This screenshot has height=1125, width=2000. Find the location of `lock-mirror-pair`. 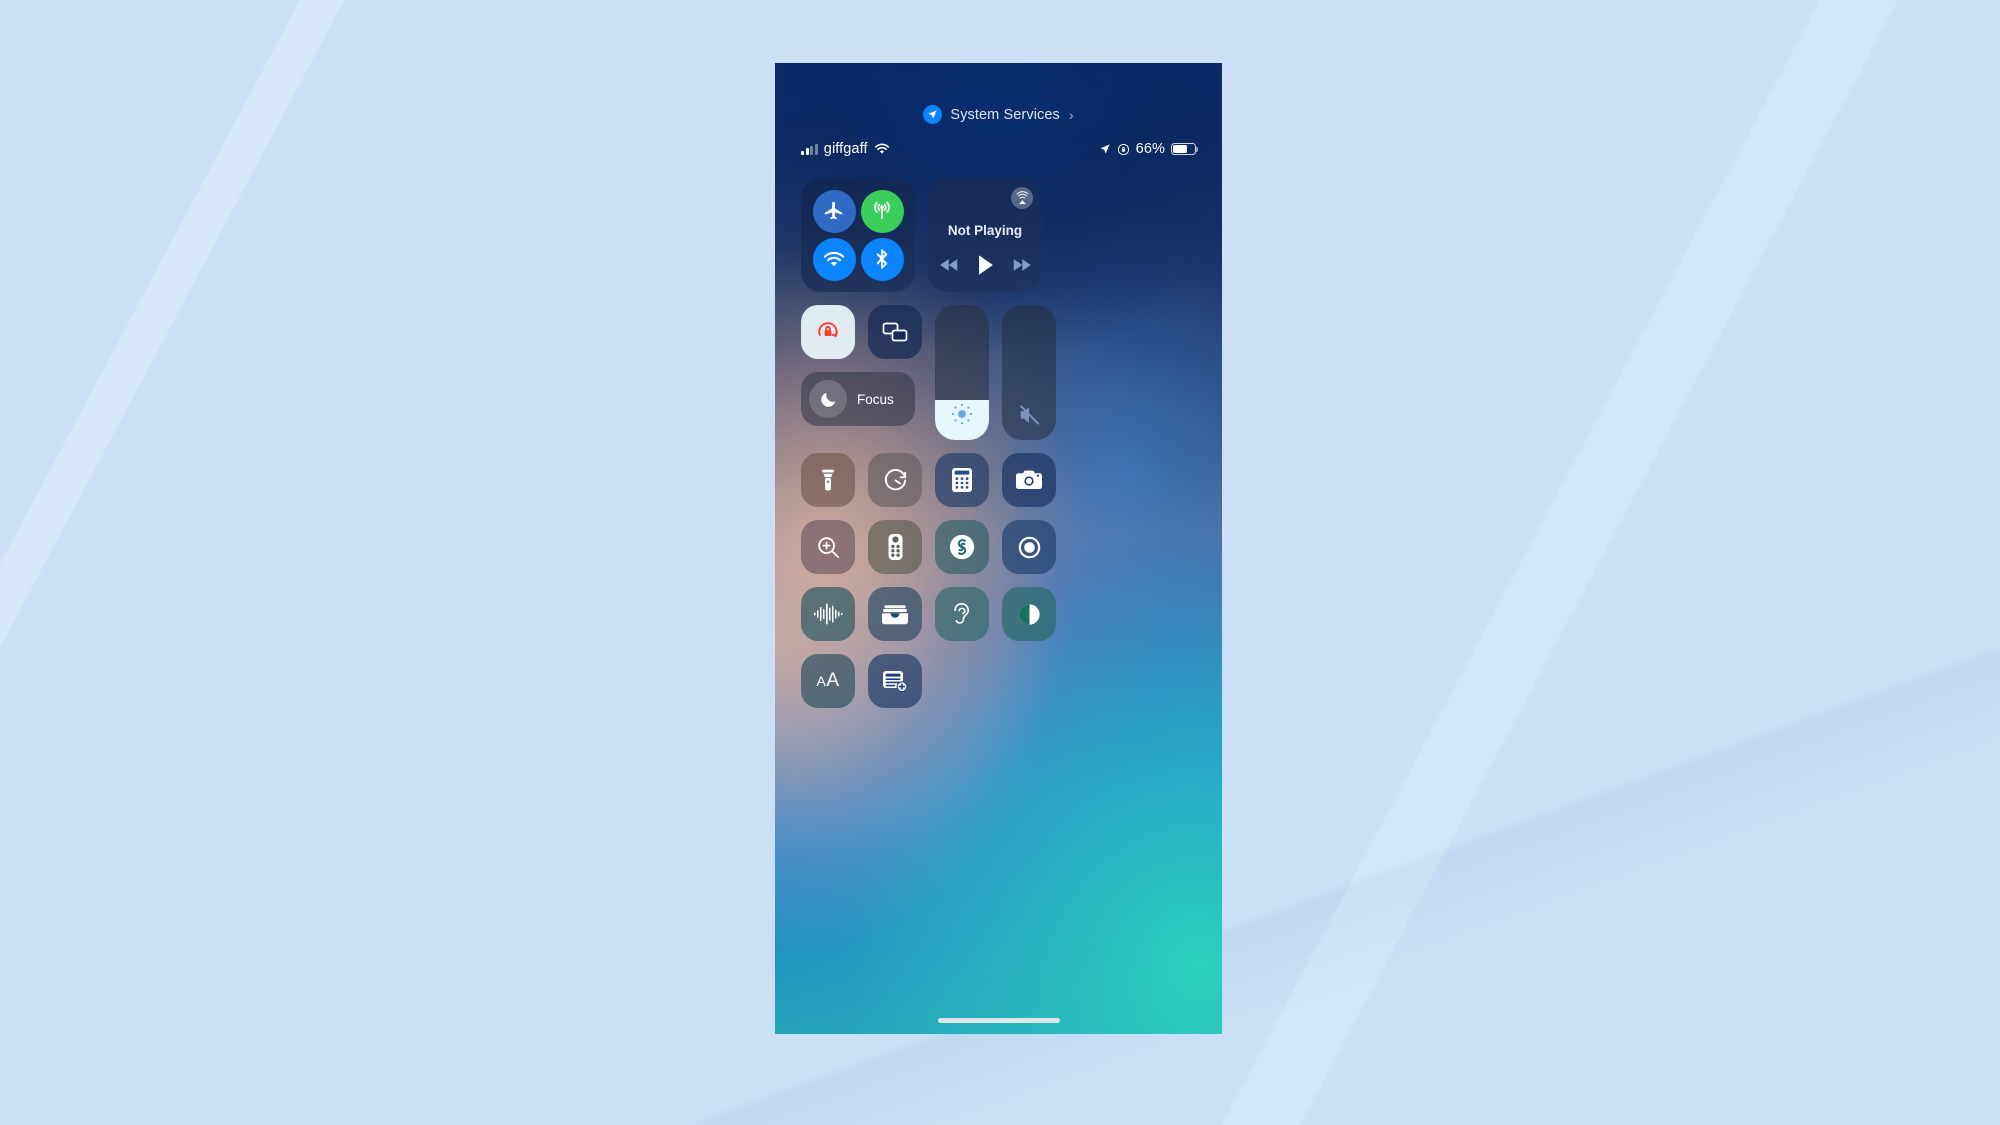

lock-mirror-pair is located at coordinates (861, 332).